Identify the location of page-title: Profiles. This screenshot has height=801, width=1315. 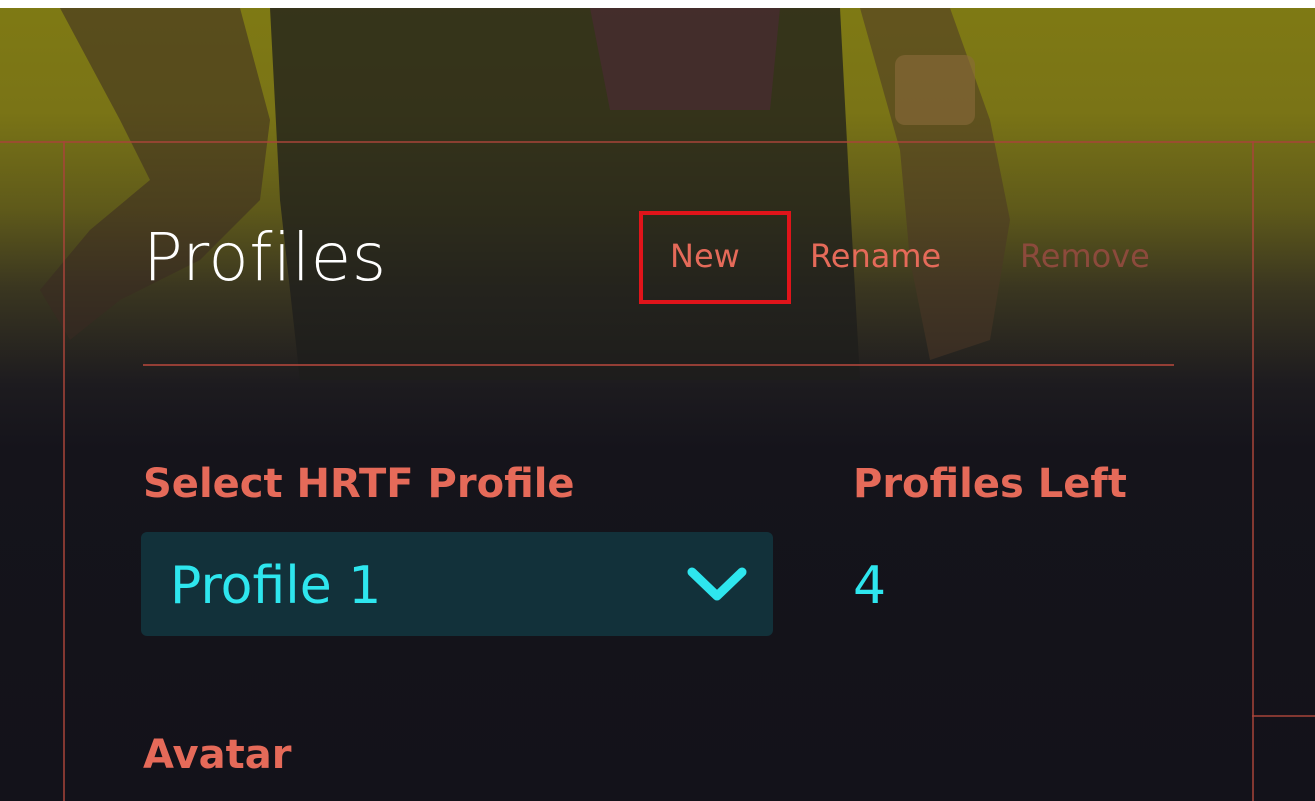
(265, 257).